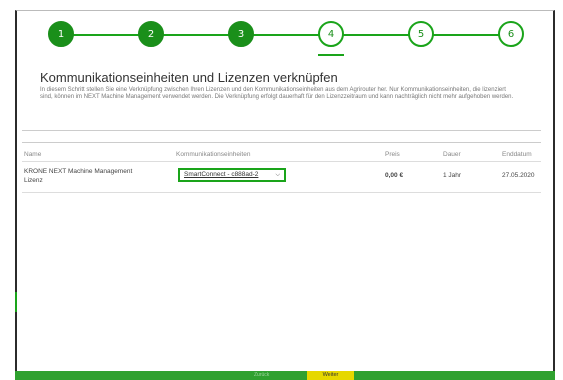 This screenshot has width=563, height=380. I want to click on step-2: 2, so click(151, 34).